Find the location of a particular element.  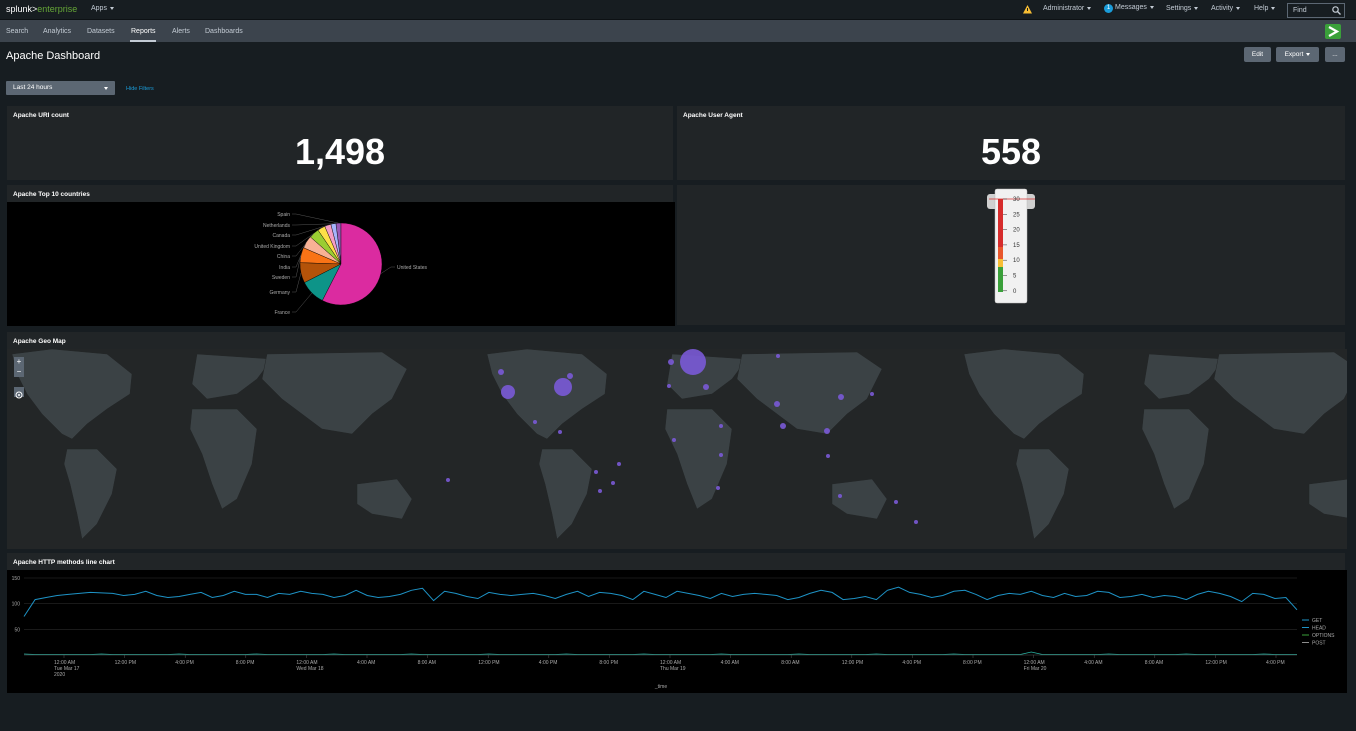

nav-dashboards: Dashboards is located at coordinates (224, 31).